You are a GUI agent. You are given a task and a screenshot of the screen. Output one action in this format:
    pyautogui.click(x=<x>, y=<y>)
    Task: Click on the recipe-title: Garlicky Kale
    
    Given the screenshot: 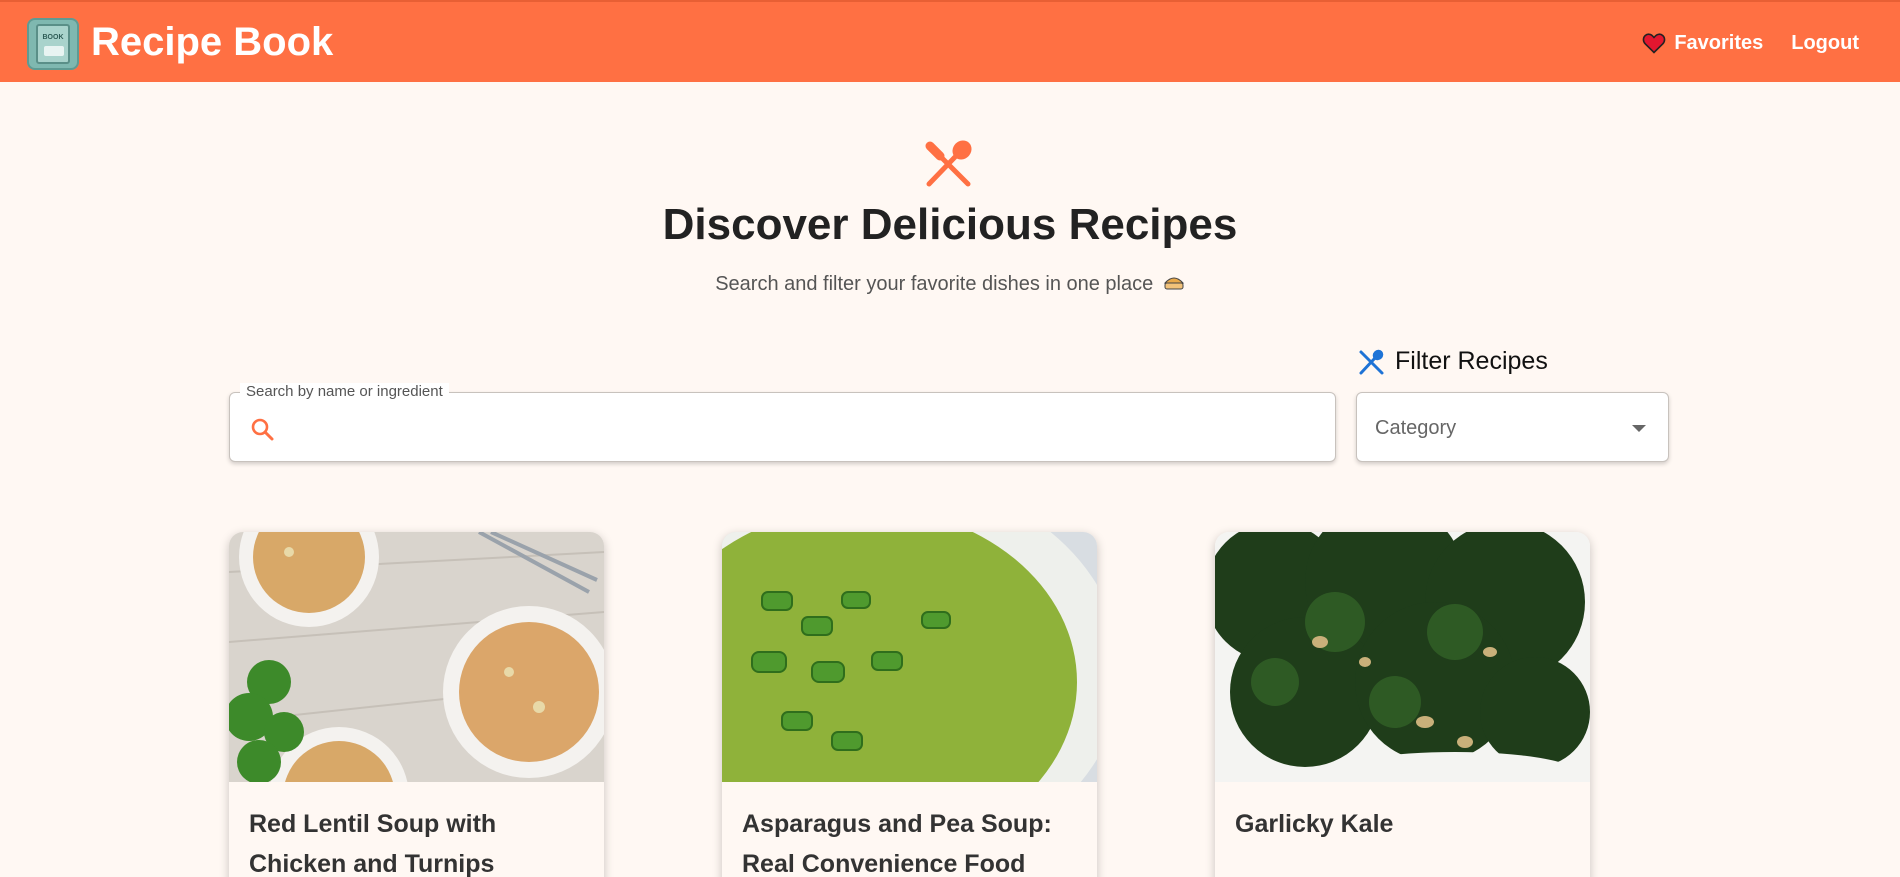 What is the action you would take?
    pyautogui.click(x=1314, y=824)
    